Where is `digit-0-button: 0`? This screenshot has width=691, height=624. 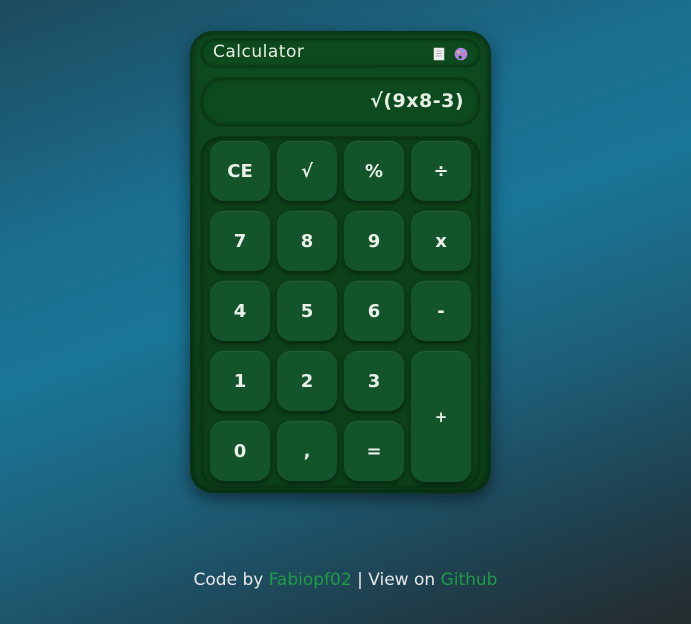 digit-0-button: 0 is located at coordinates (240, 451).